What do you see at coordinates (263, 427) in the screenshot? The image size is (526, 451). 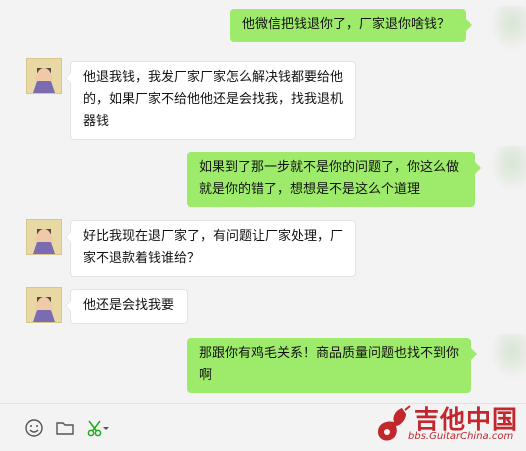 I see `input-toolbar` at bounding box center [263, 427].